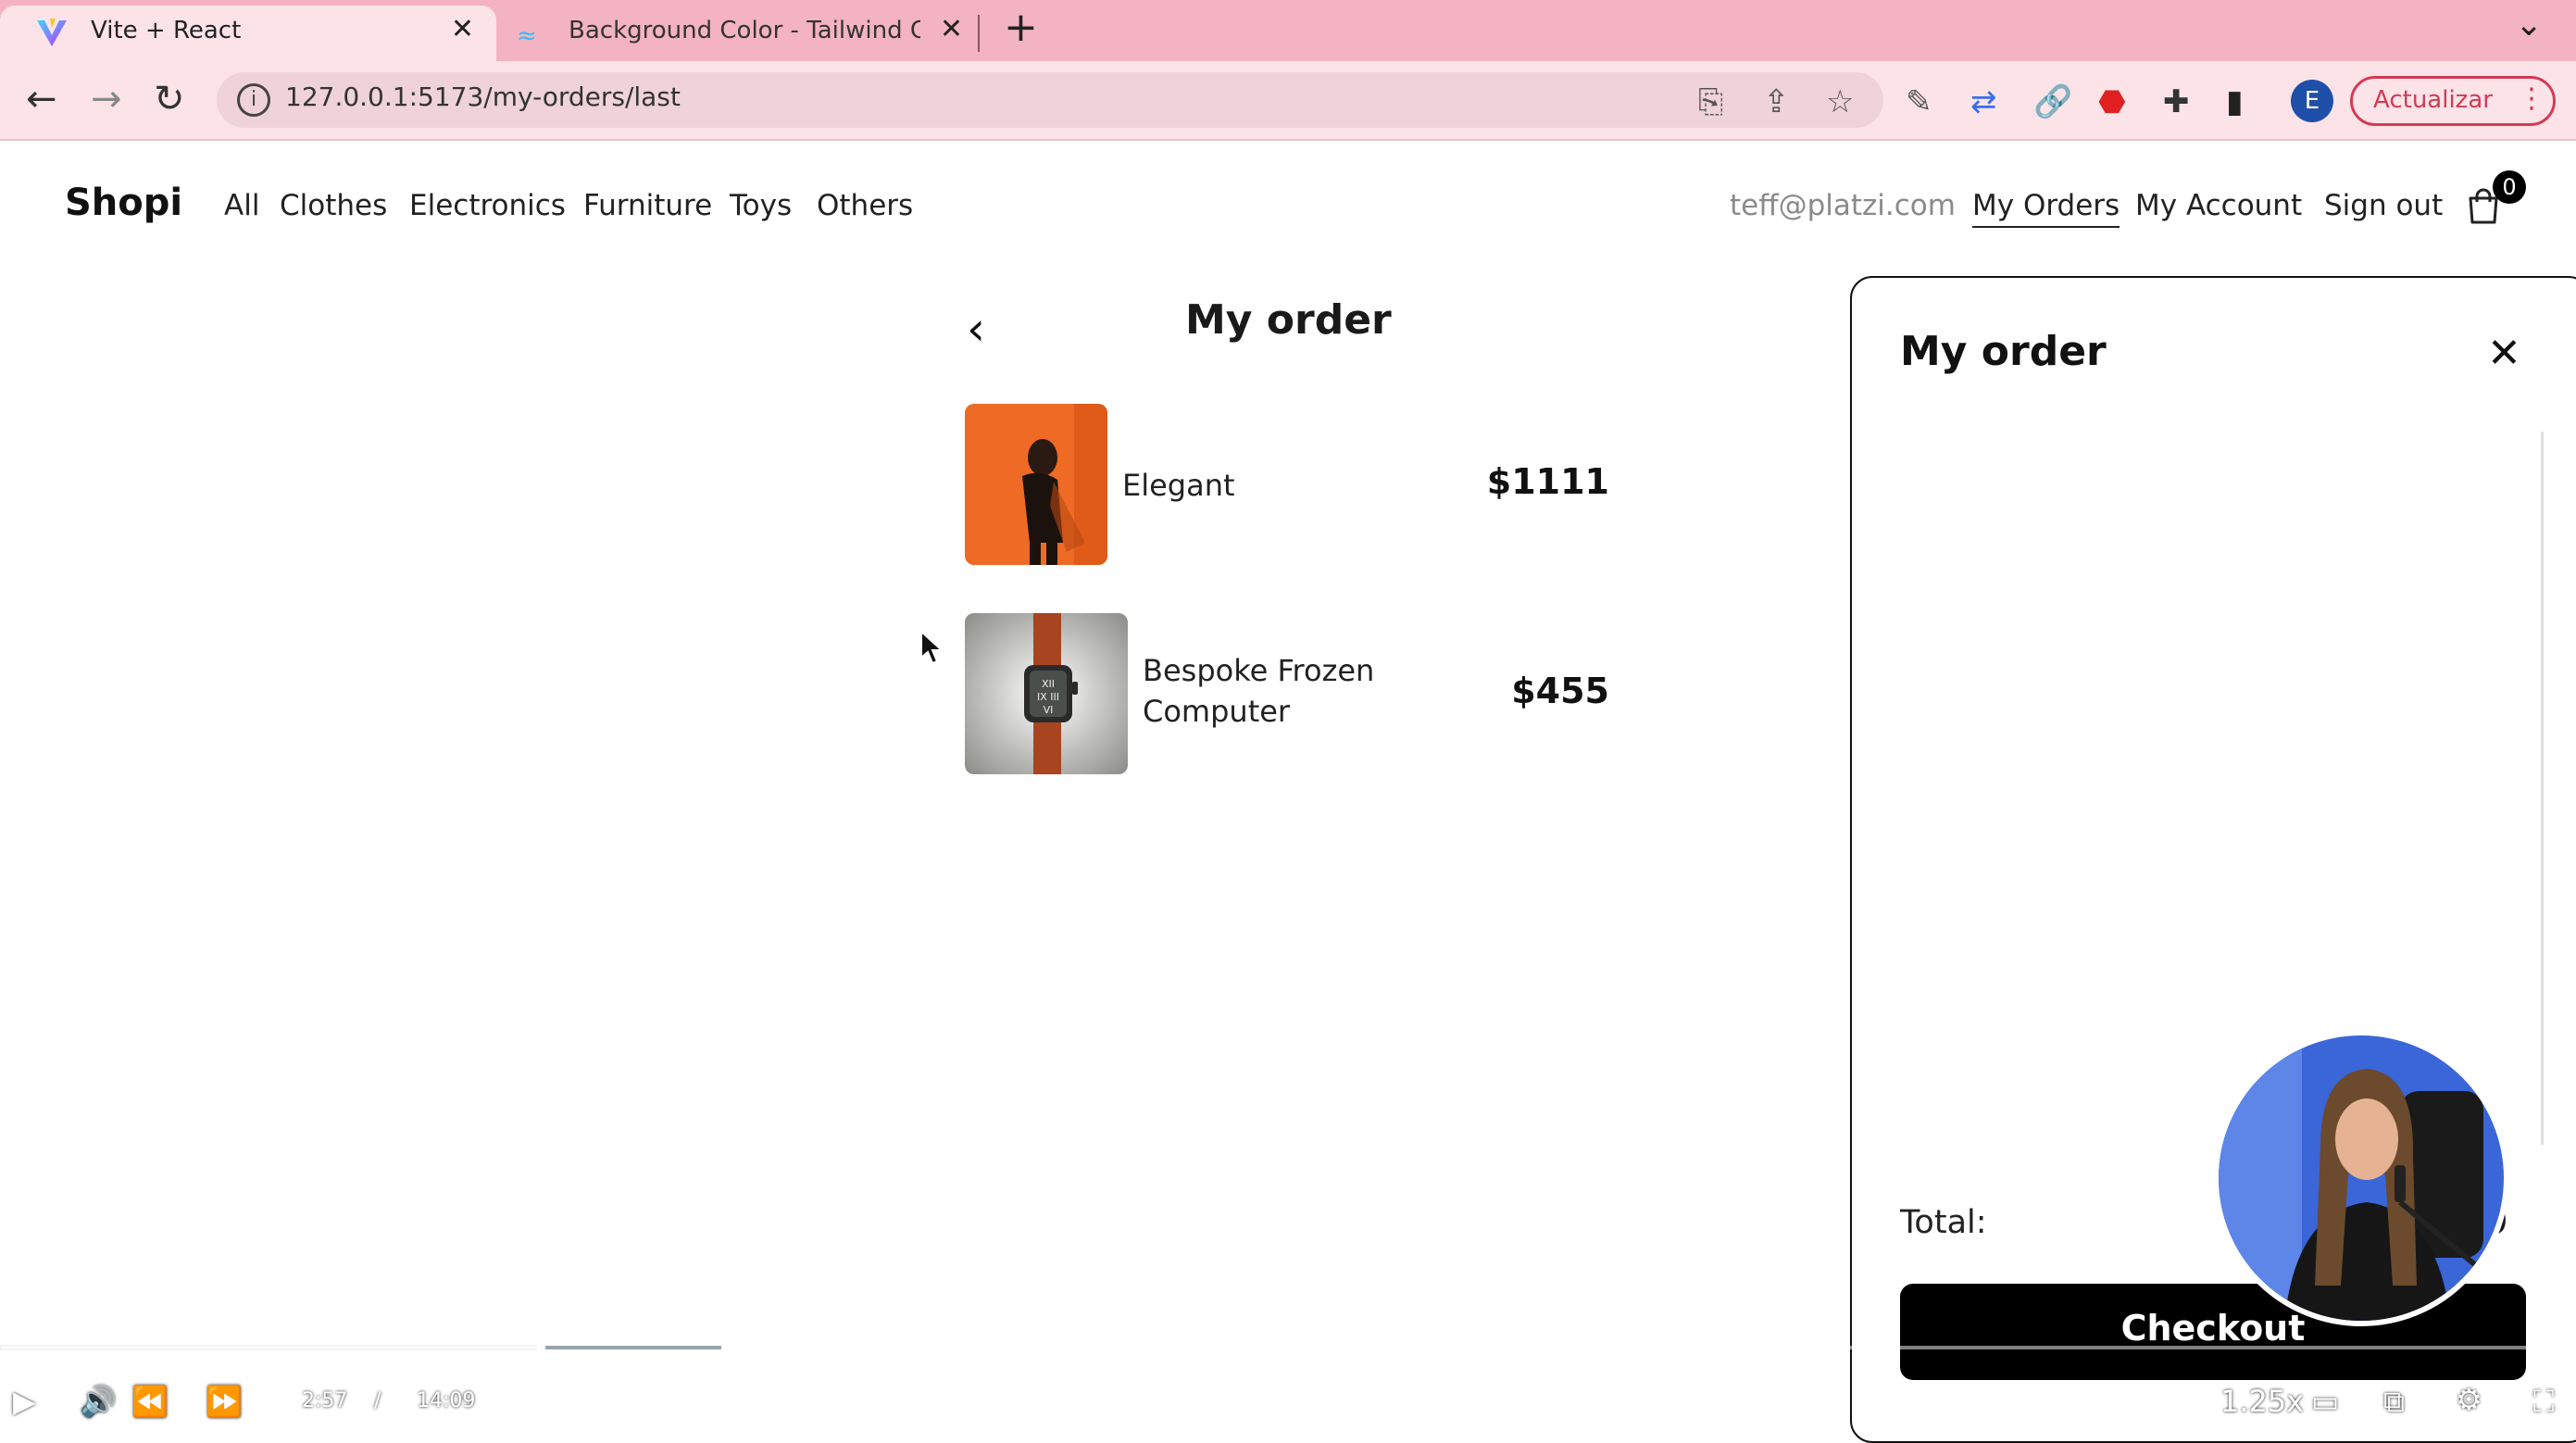 This screenshot has width=2576, height=1443. Describe the element at coordinates (647, 205) in the screenshot. I see `nav-category-furniture: Furniture` at that location.